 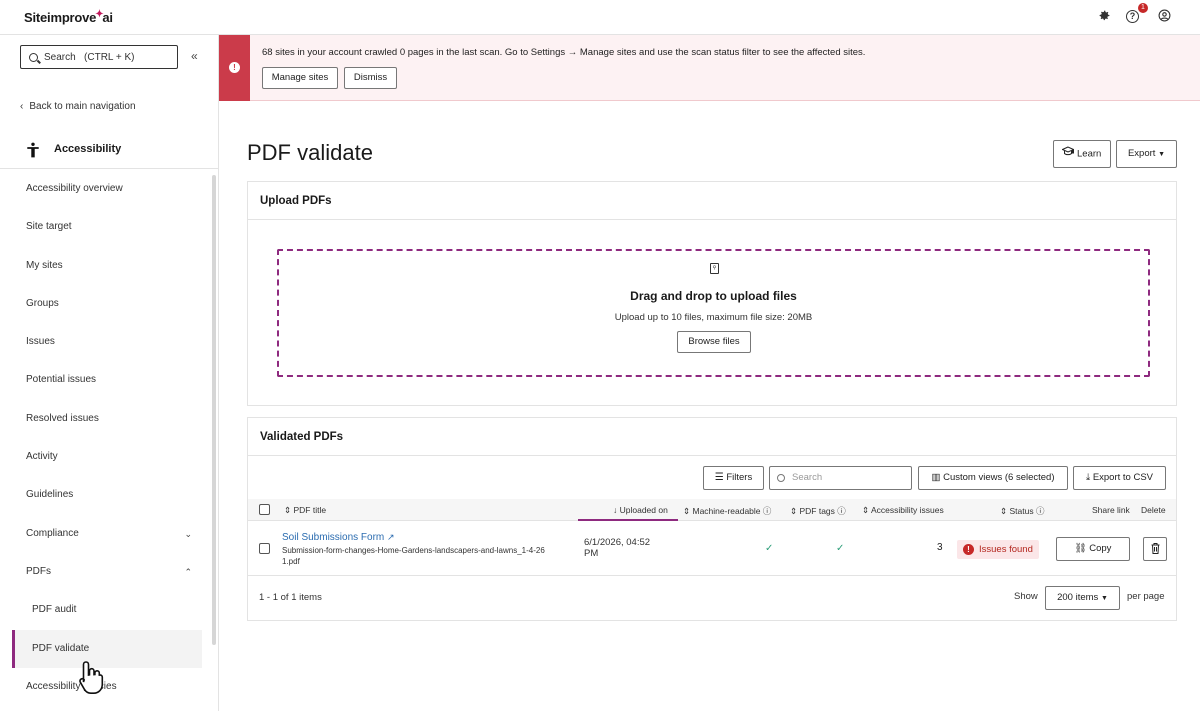 What do you see at coordinates (310, 152) in the screenshot?
I see `page-title: PDF validate` at bounding box center [310, 152].